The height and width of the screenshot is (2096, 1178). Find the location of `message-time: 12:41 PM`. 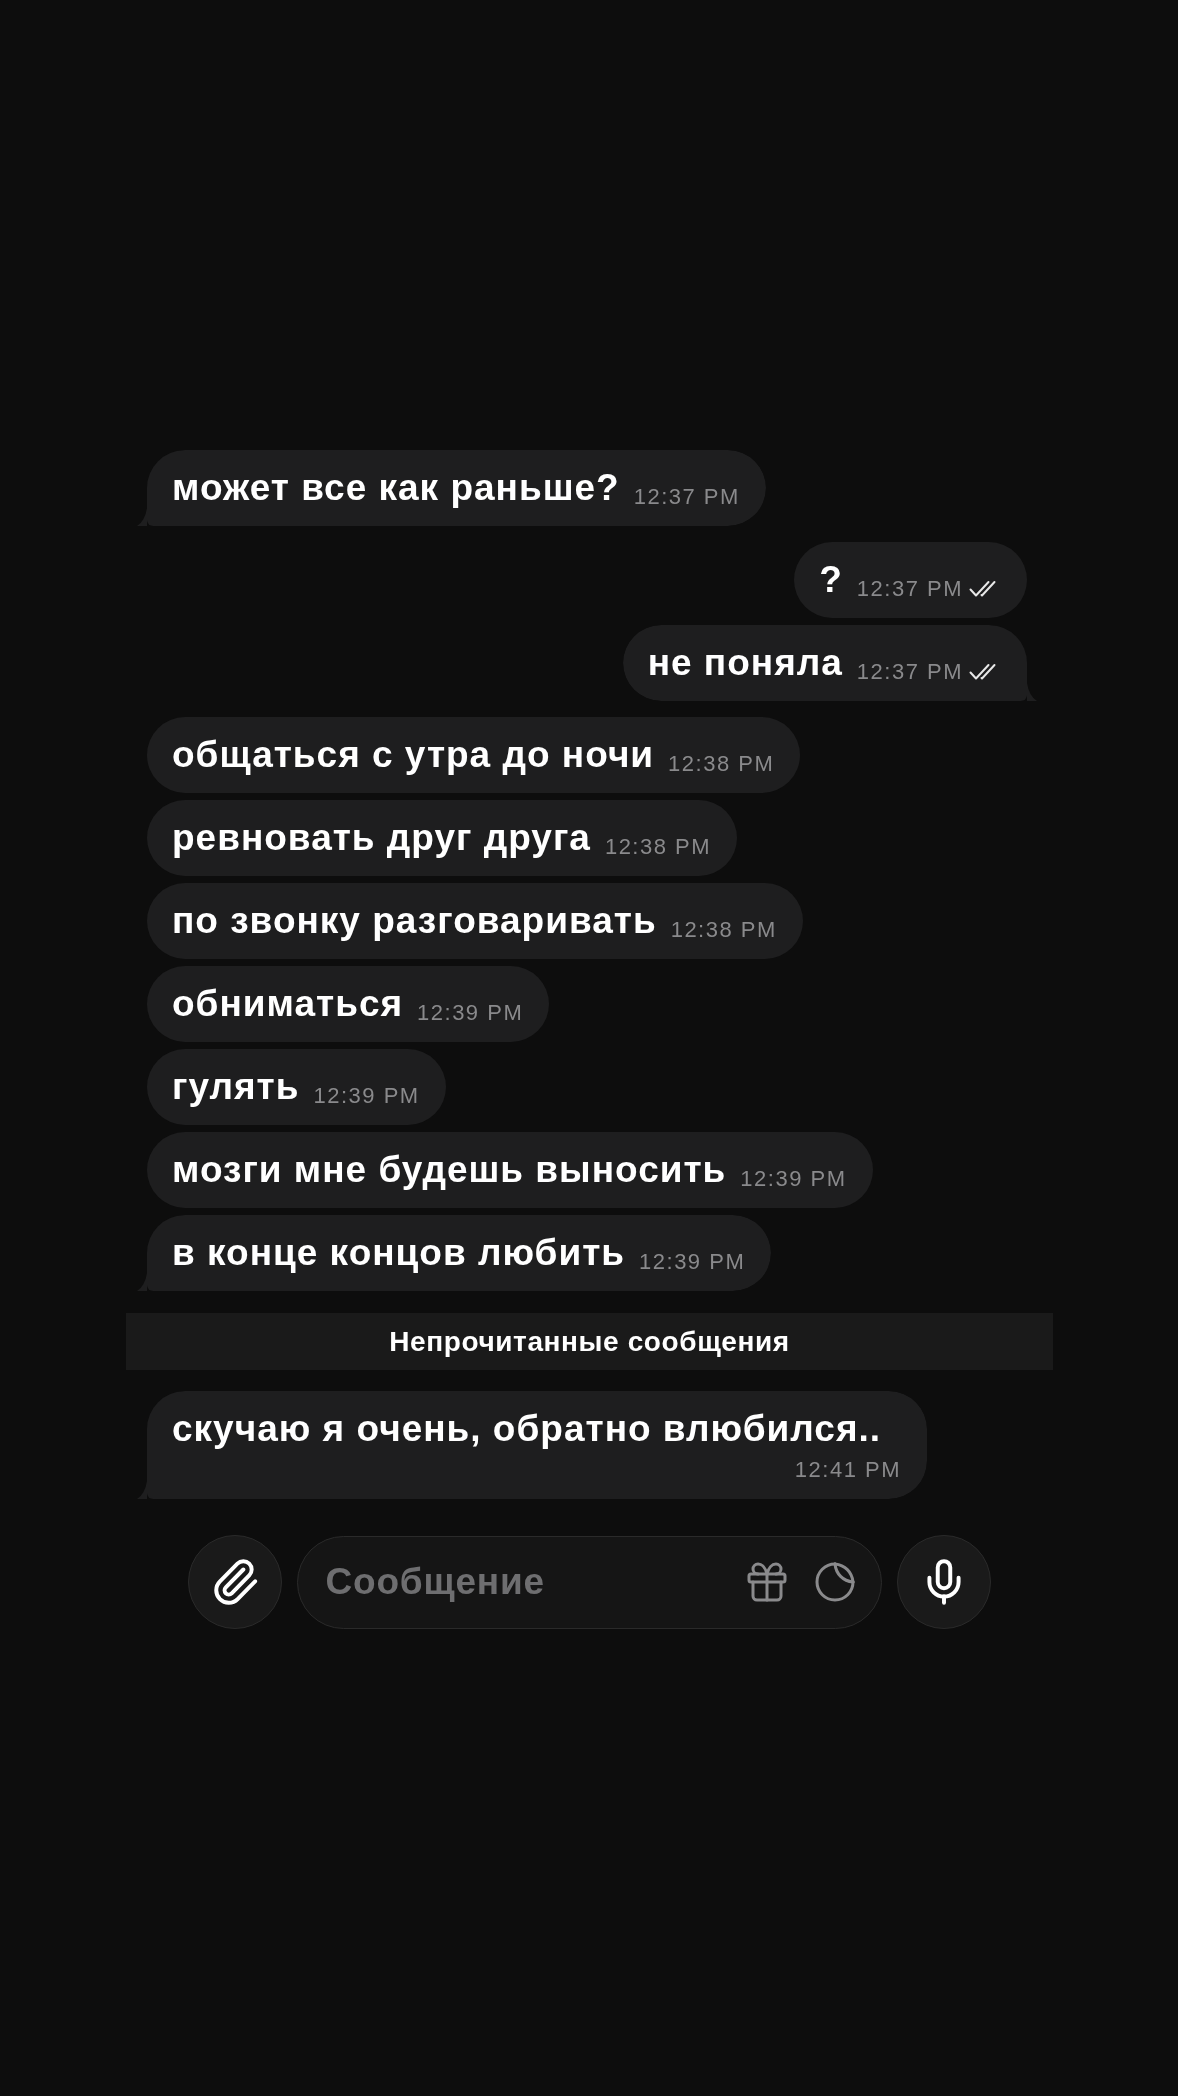

message-time: 12:41 PM is located at coordinates (847, 1470).